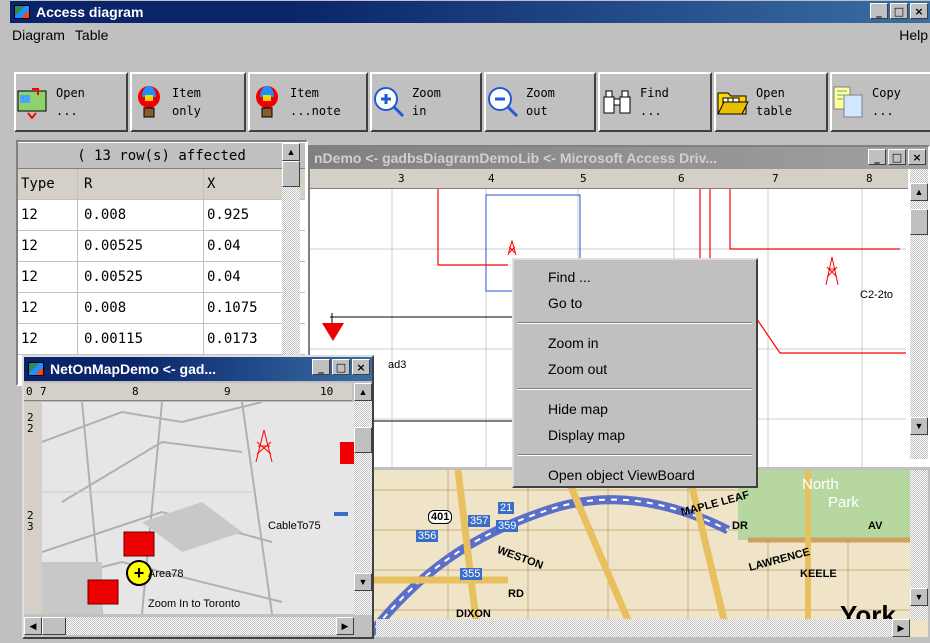 Image resolution: width=930 pixels, height=643 pixels. What do you see at coordinates (321, 367) in the screenshot?
I see `mini-minimize-button: _` at bounding box center [321, 367].